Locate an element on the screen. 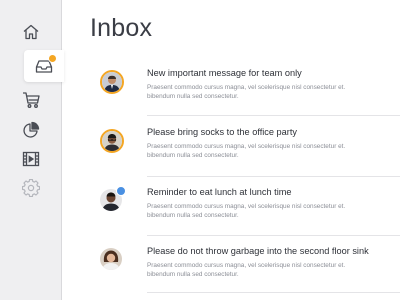 This screenshot has width=400, height=302. sidebar-item-home is located at coordinates (31, 32).